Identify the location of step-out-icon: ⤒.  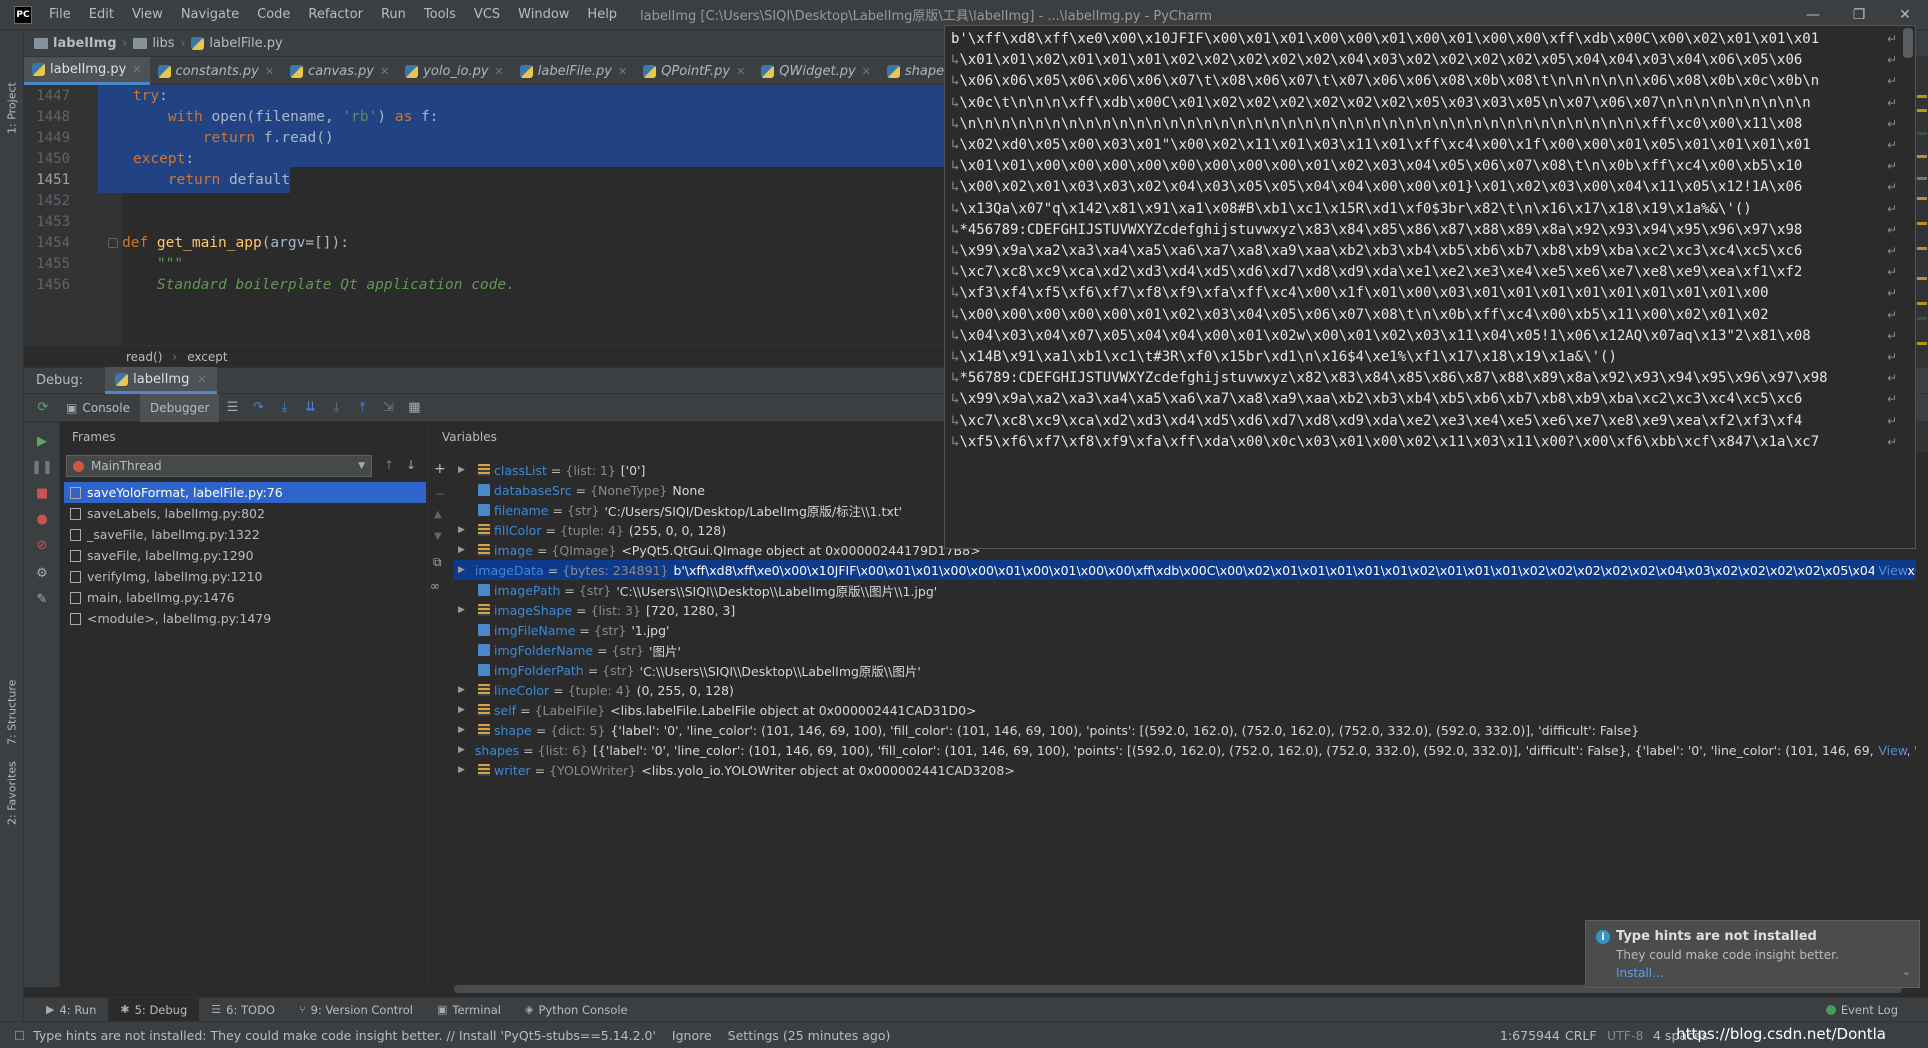
(362, 408).